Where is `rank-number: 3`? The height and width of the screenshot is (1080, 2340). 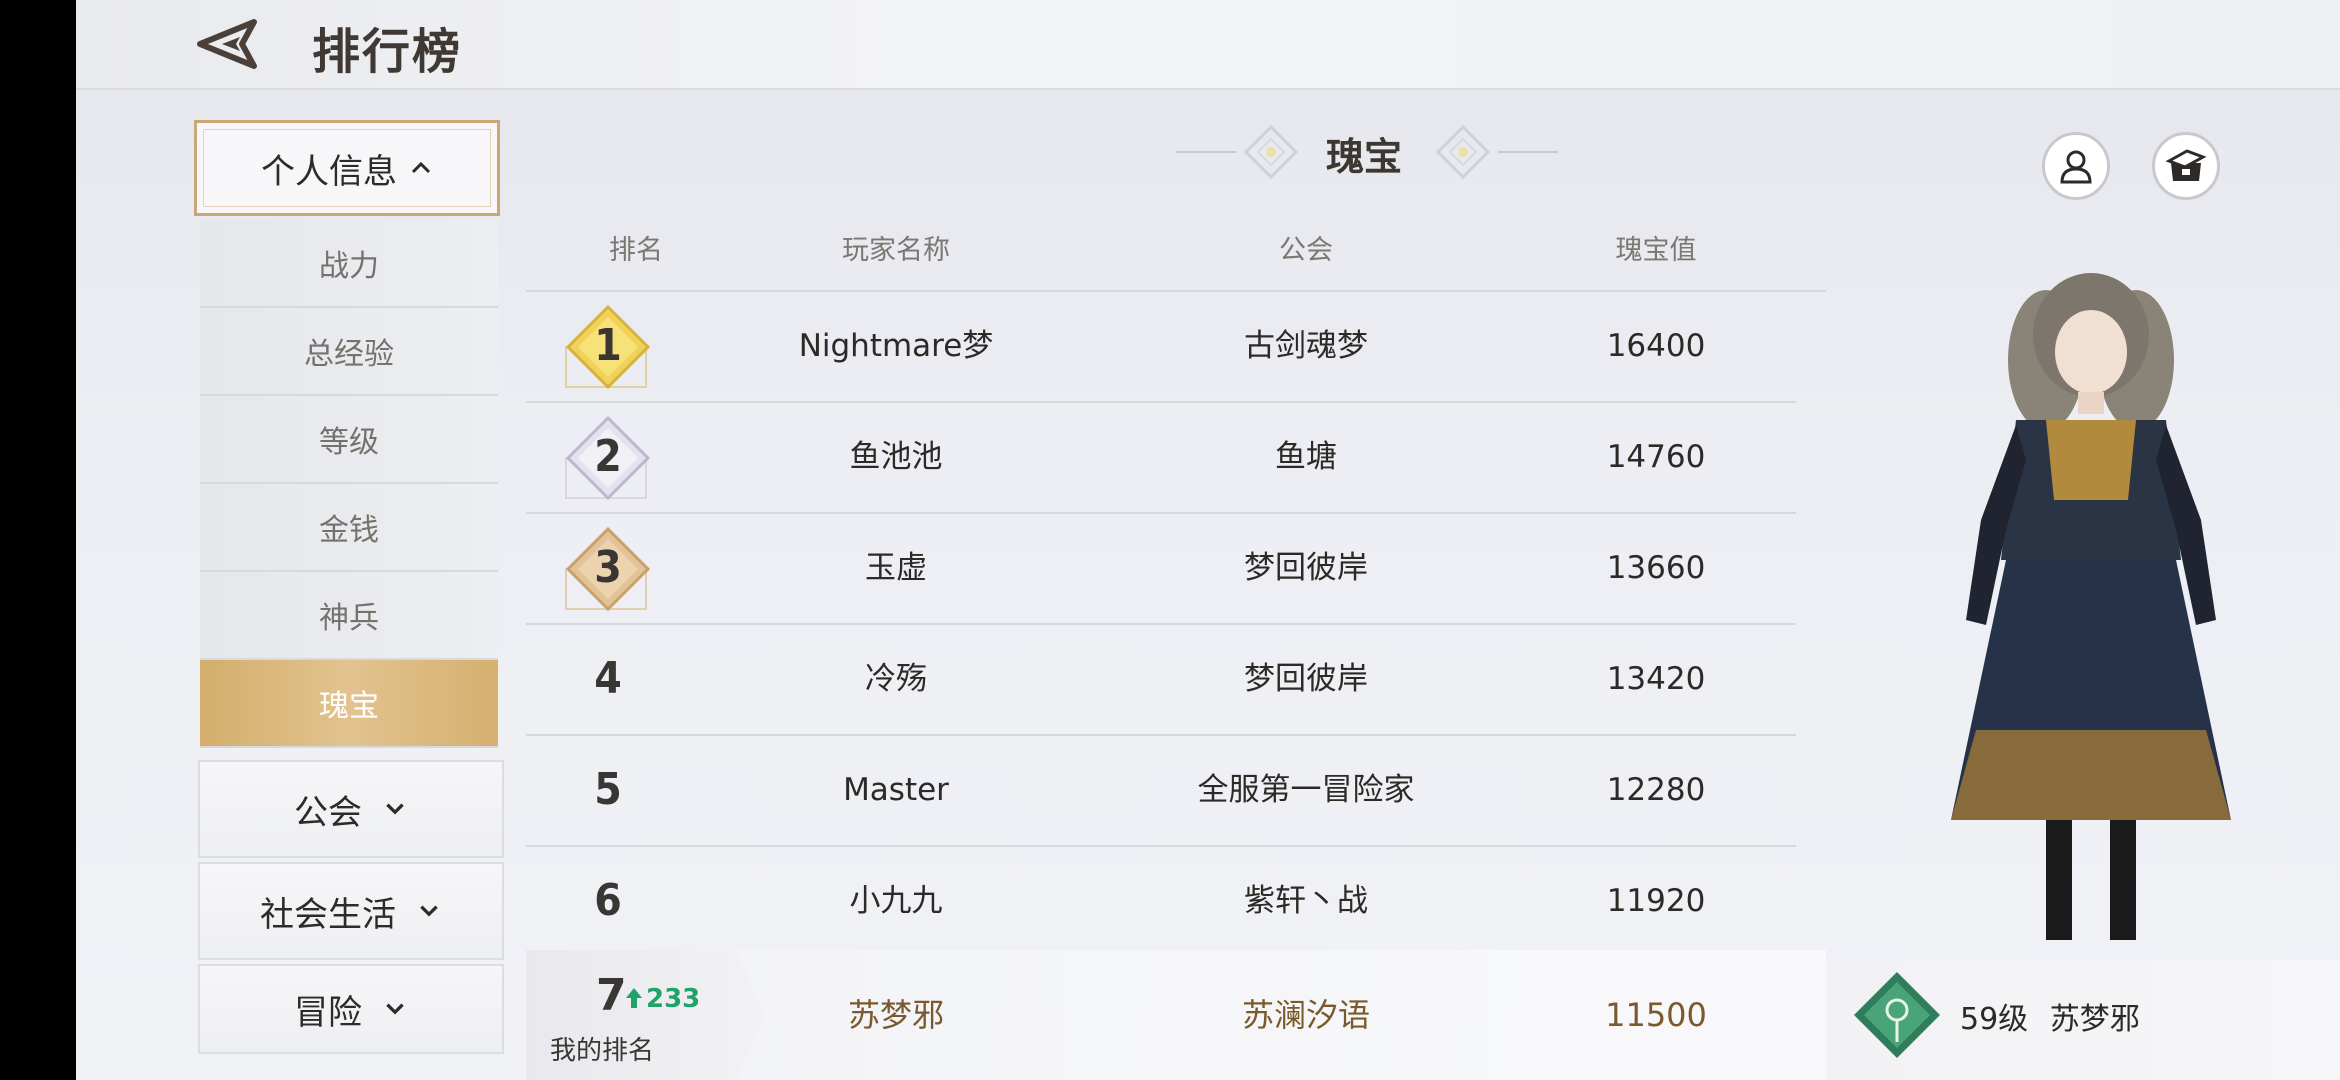 rank-number: 3 is located at coordinates (608, 567).